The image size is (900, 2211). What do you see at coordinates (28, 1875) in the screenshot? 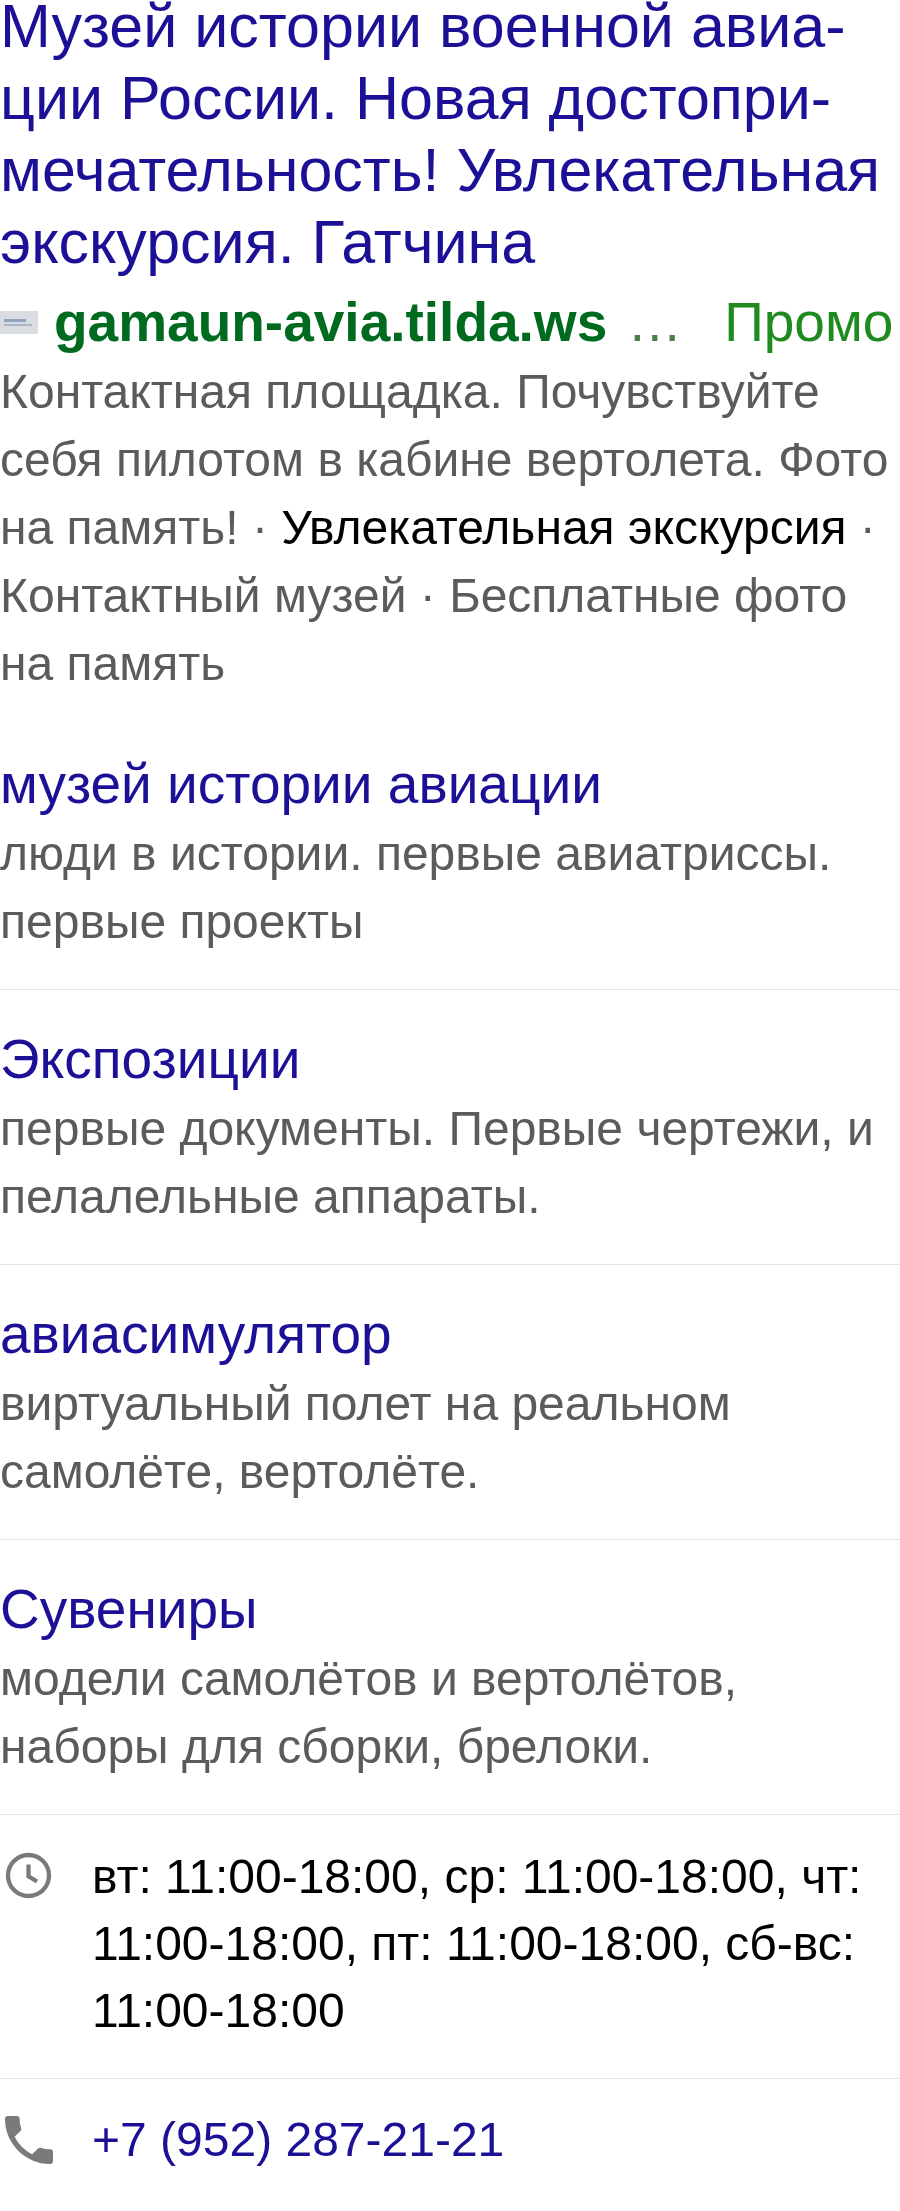
I see `clock-icon` at bounding box center [28, 1875].